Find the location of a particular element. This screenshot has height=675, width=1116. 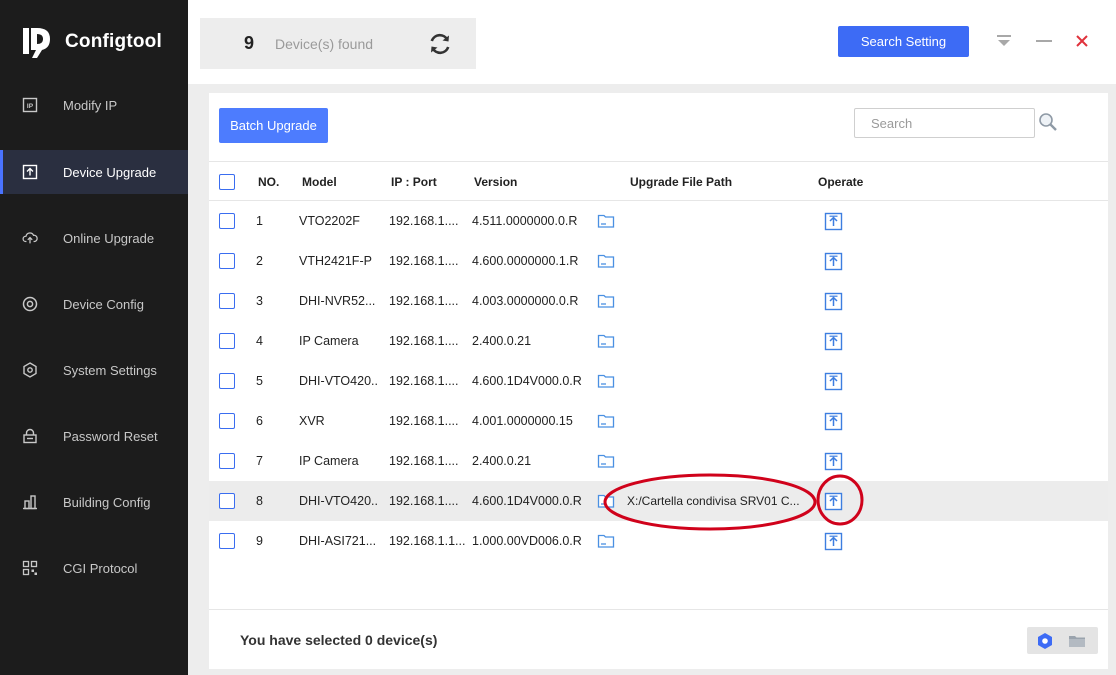

cell-no: 4 is located at coordinates (259, 341).